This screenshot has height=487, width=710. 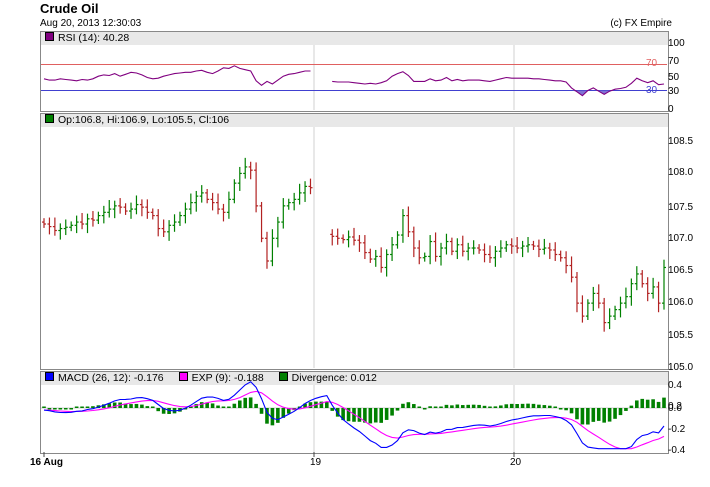 I want to click on macd-tick-0-4: 0.4, so click(x=675, y=385).